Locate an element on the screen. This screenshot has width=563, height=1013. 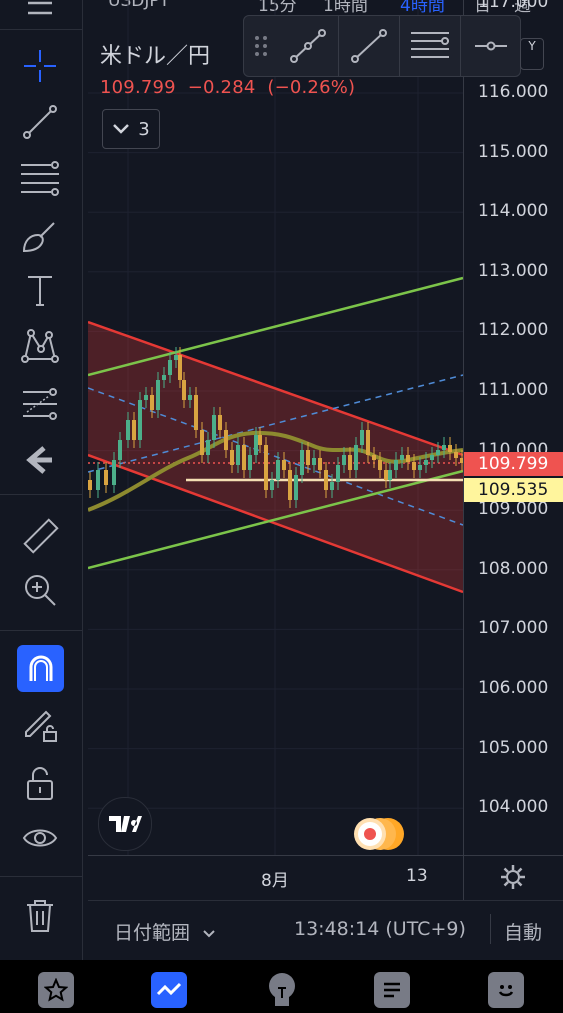
quote-line: 109.799 −0.284 (−0.26%) is located at coordinates (227, 87).